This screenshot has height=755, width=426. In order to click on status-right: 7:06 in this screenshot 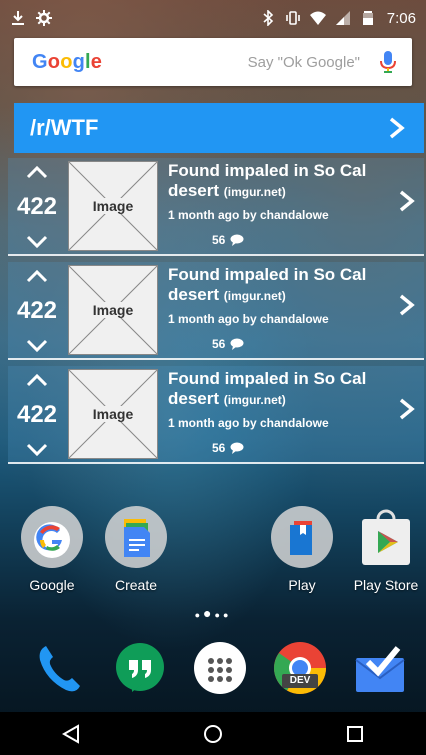, I will do `click(338, 18)`.